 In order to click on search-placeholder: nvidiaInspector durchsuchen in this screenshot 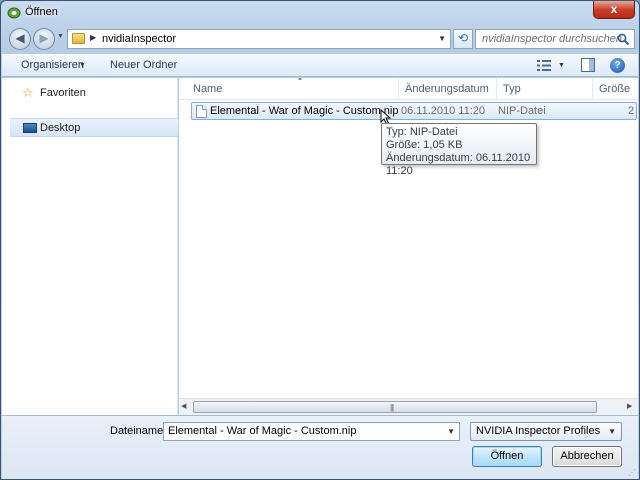, I will do `click(552, 39)`.